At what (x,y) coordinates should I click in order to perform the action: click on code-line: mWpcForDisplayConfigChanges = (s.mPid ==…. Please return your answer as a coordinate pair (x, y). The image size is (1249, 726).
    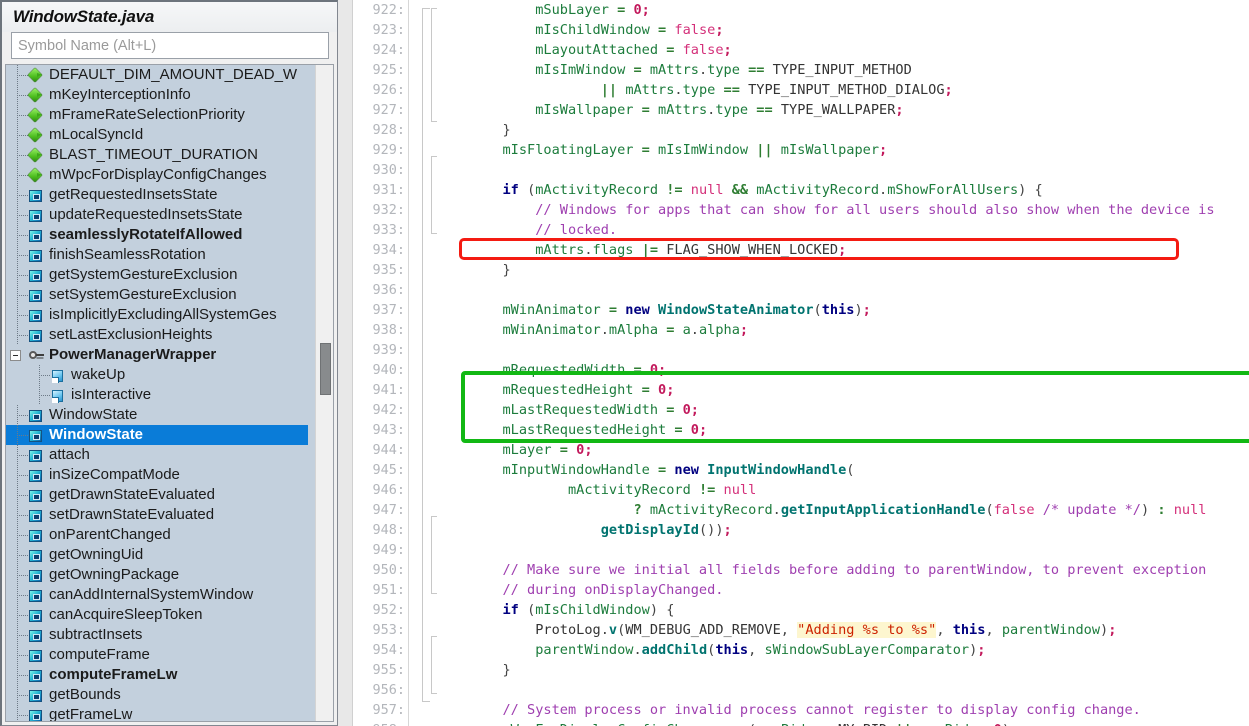
    Looking at the image, I should click on (843, 723).